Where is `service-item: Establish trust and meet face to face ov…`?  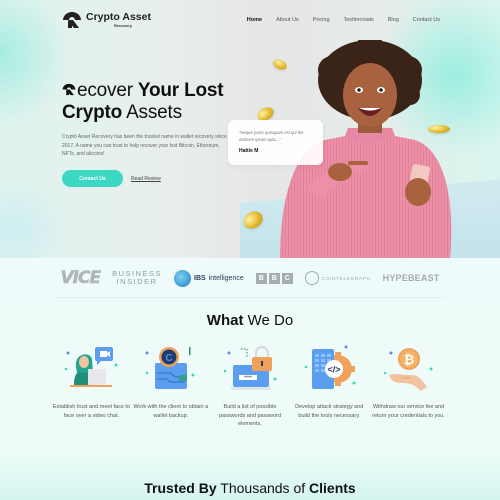
service-item: Establish trust and meet face to face ov… is located at coordinates (91, 387).